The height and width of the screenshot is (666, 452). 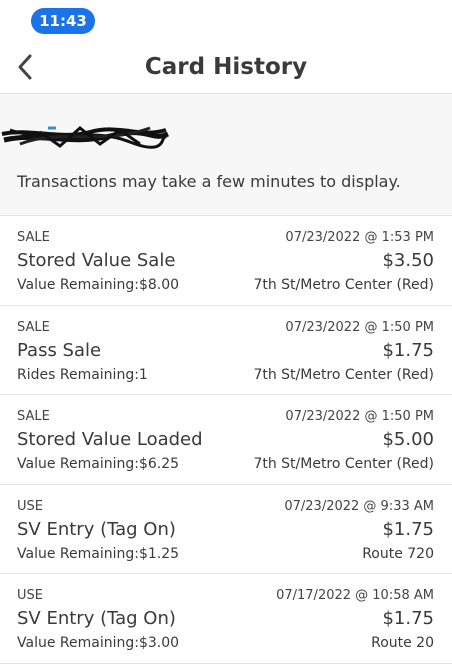 I want to click on transaction-title: Stored Value Sale, so click(x=96, y=260).